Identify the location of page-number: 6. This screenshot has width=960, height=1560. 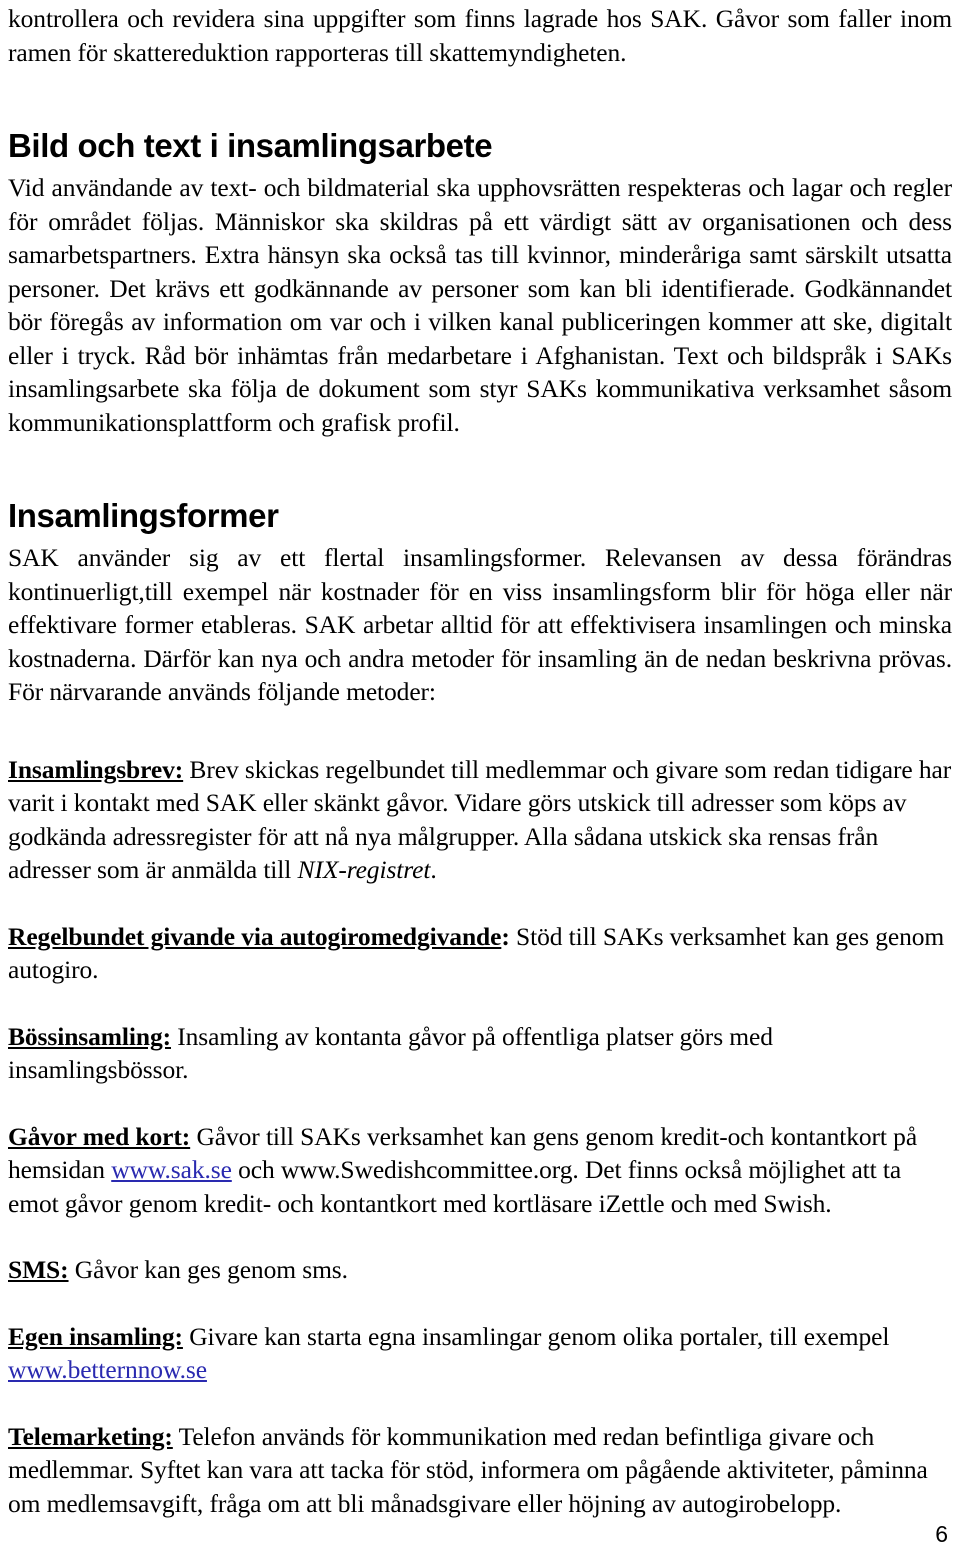
(941, 1534).